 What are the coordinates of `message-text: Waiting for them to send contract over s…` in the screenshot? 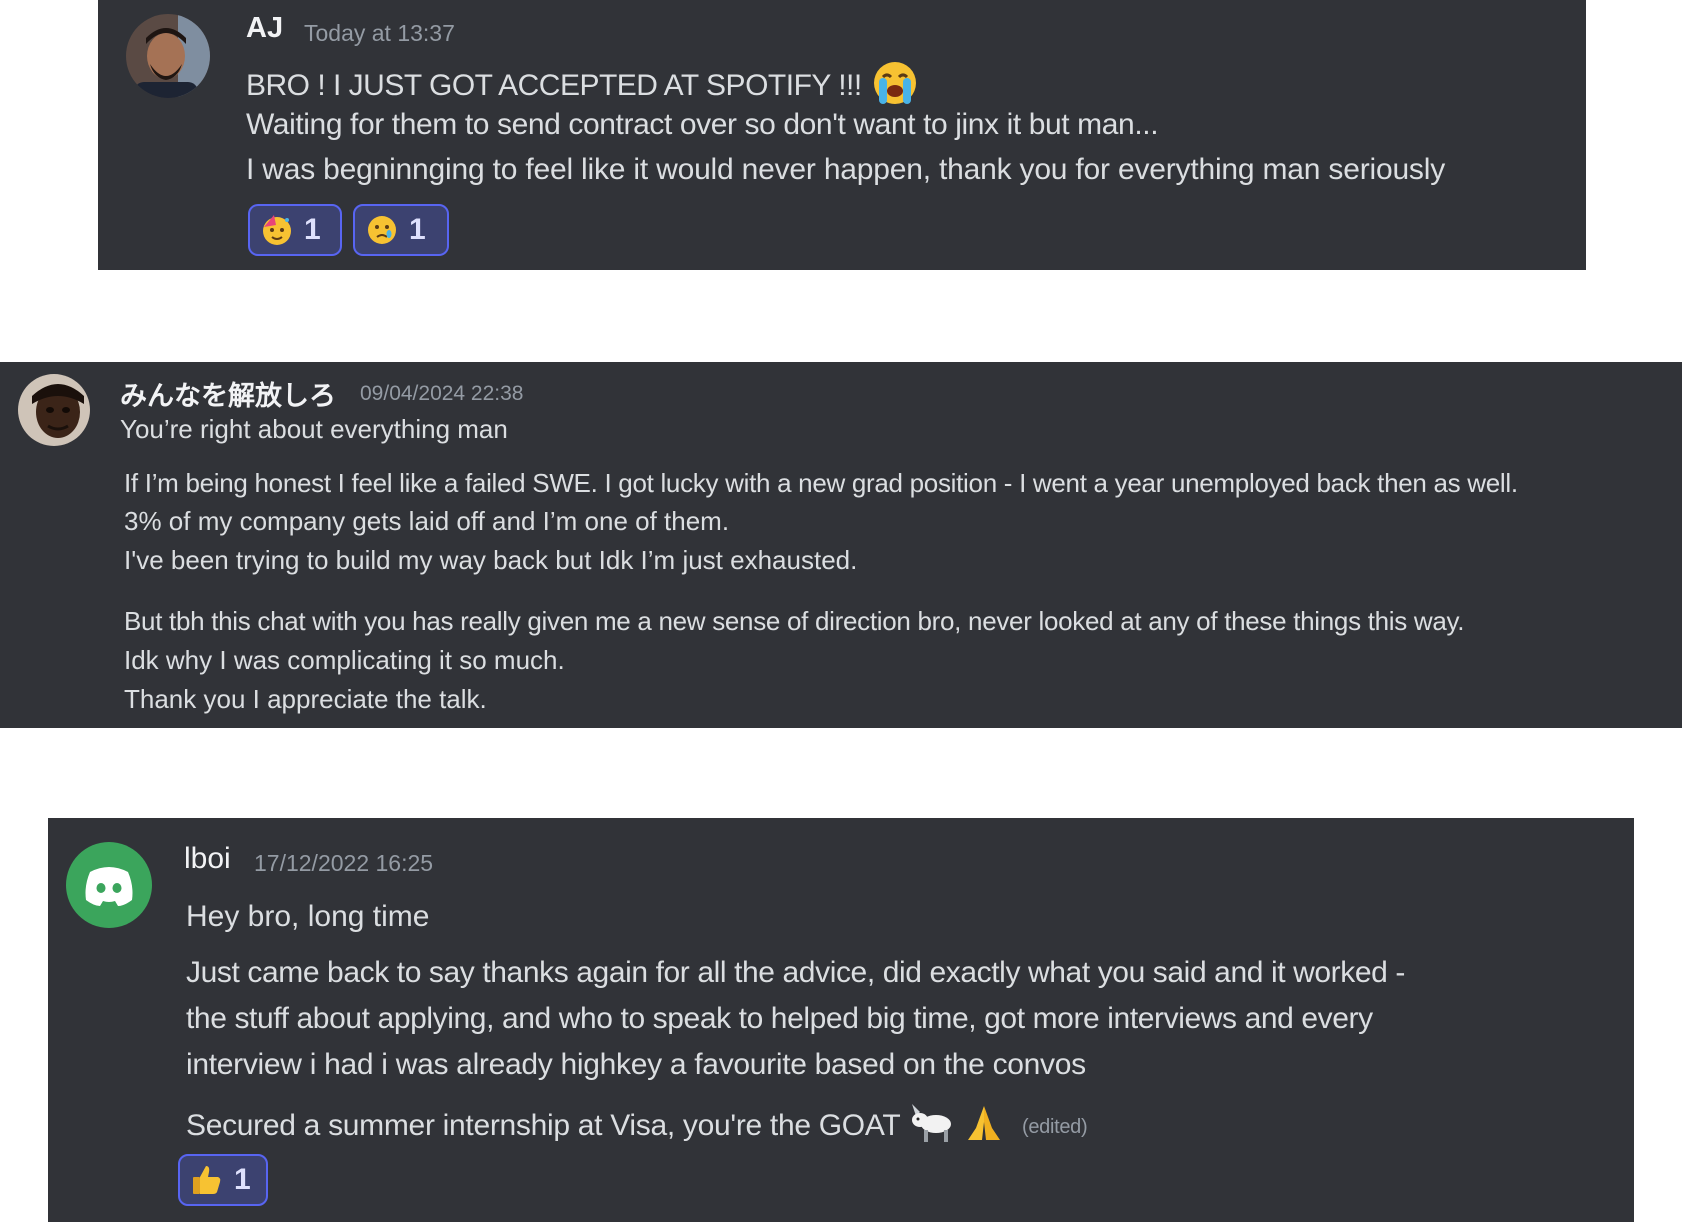 It's located at (702, 124).